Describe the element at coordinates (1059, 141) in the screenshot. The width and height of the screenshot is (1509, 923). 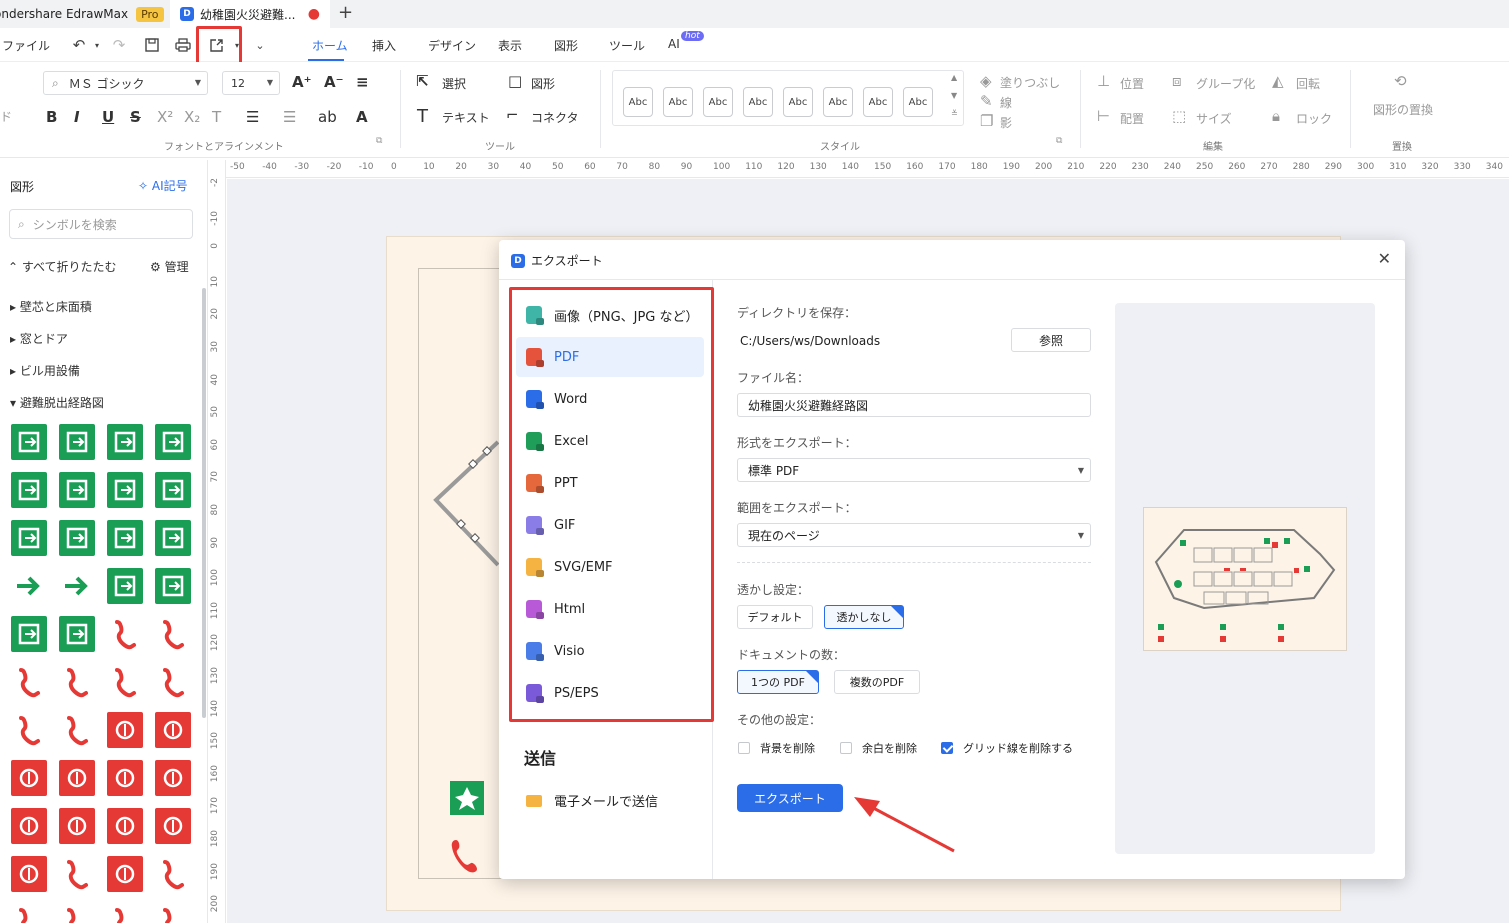
I see `dialog-launcher-icon: ⧉` at that location.